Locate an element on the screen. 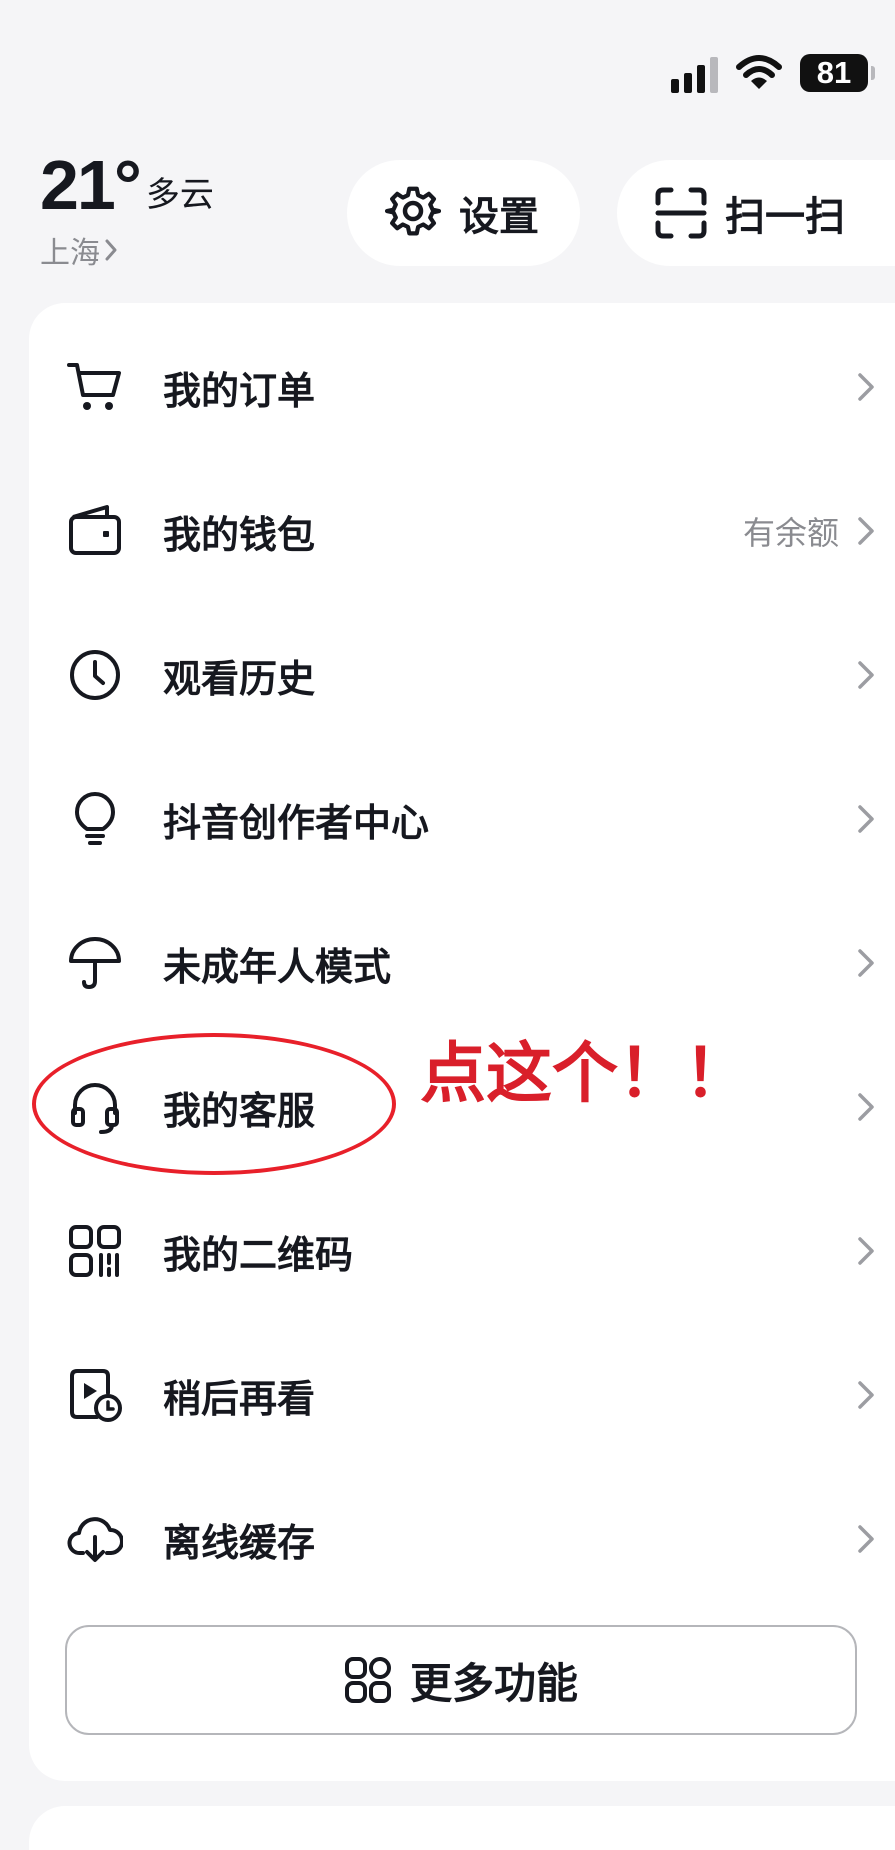 This screenshot has height=1850, width=895. menu-item-label: 观看历史 is located at coordinates (239, 678).